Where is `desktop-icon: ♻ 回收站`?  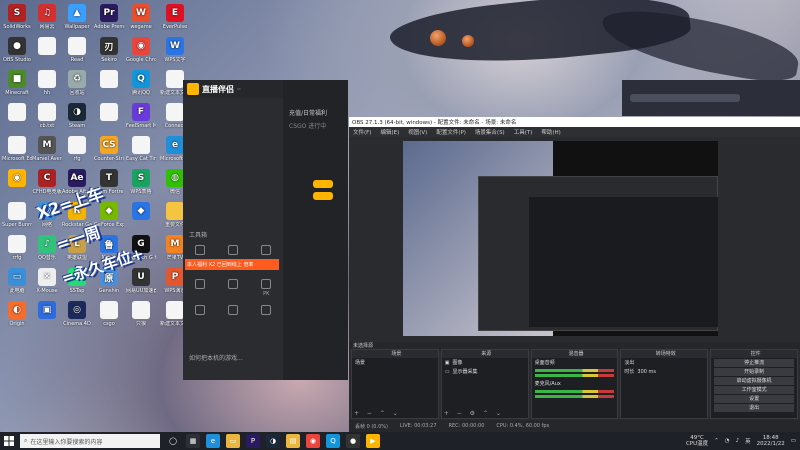 desktop-icon: ♻ 回收站 is located at coordinates (77, 83).